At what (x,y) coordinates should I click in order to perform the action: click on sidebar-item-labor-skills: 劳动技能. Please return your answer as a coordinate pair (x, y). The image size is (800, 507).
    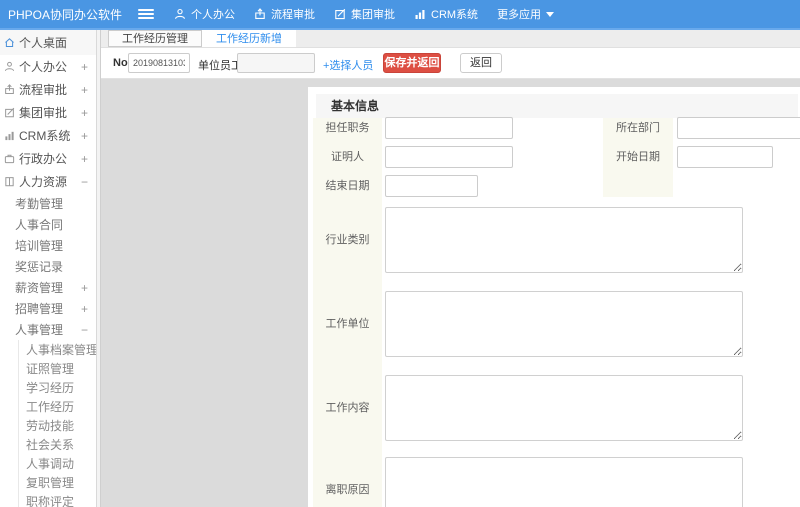
    Looking at the image, I should click on (57, 425).